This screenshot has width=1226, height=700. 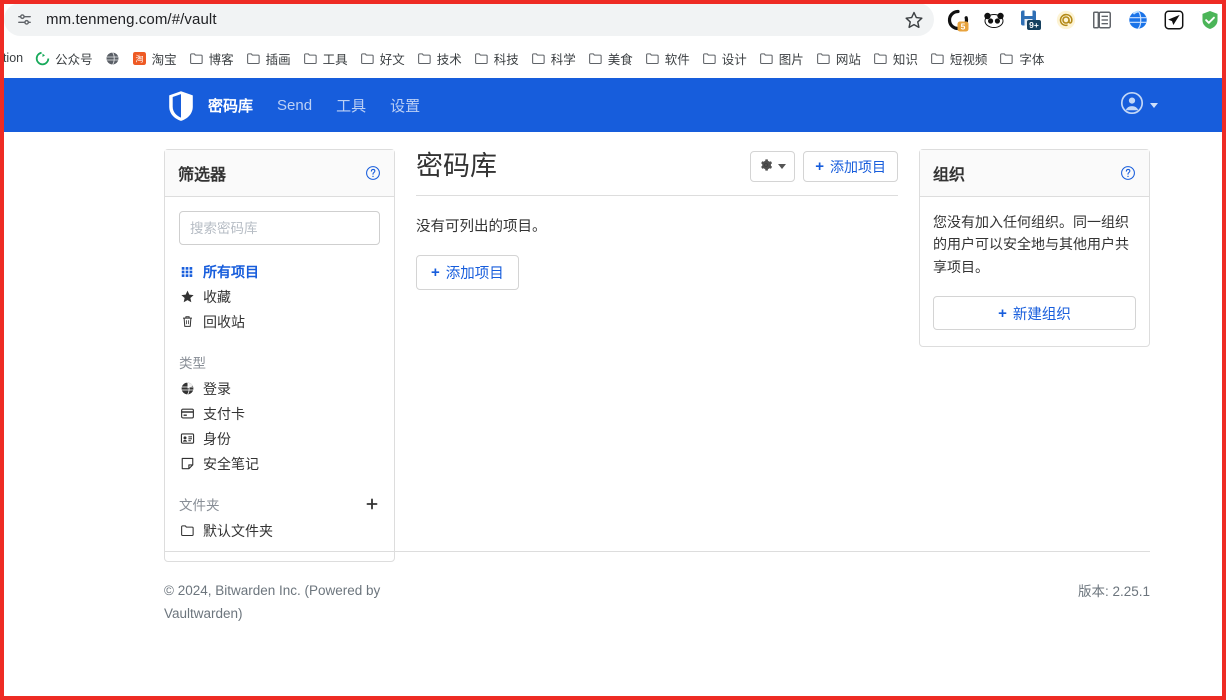 What do you see at coordinates (994, 20) in the screenshot?
I see `panda-extension-icon` at bounding box center [994, 20].